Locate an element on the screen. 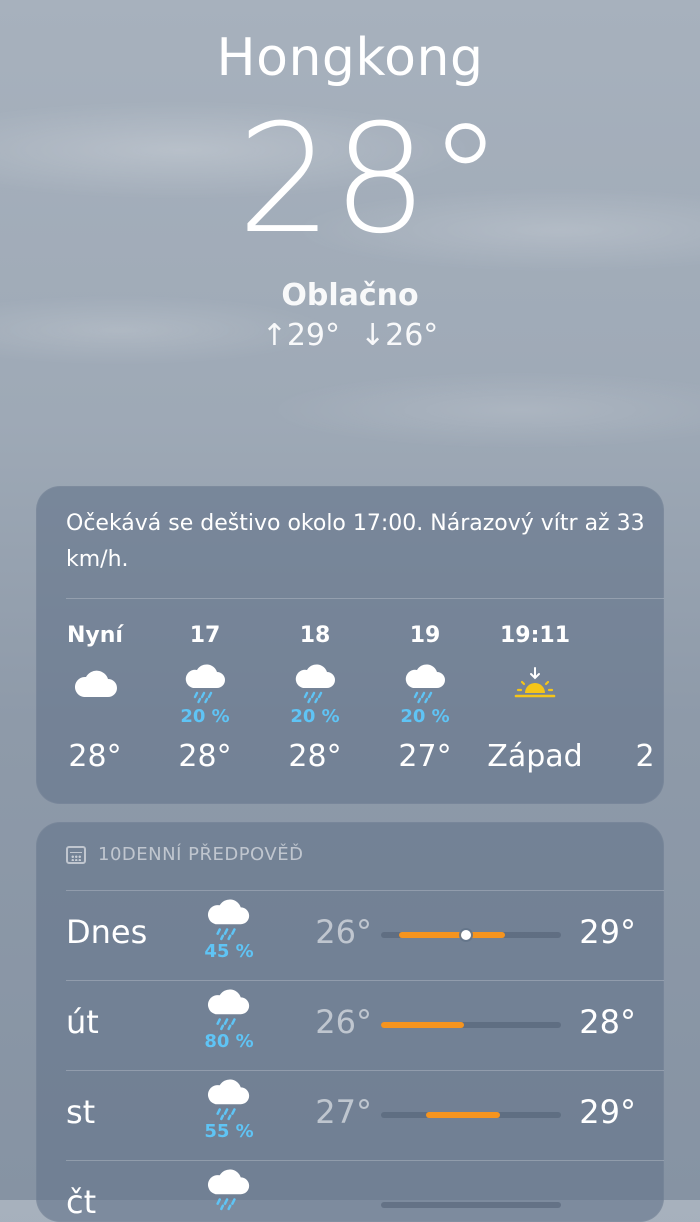  high-low-temps: ↑29° ↓26° is located at coordinates (350, 335).